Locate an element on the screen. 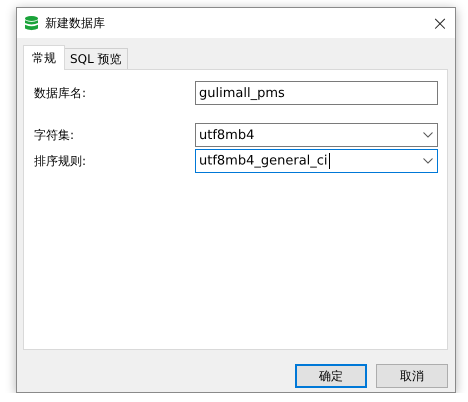 Image resolution: width=468 pixels, height=402 pixels. cancel-button: 取消 is located at coordinates (412, 376).